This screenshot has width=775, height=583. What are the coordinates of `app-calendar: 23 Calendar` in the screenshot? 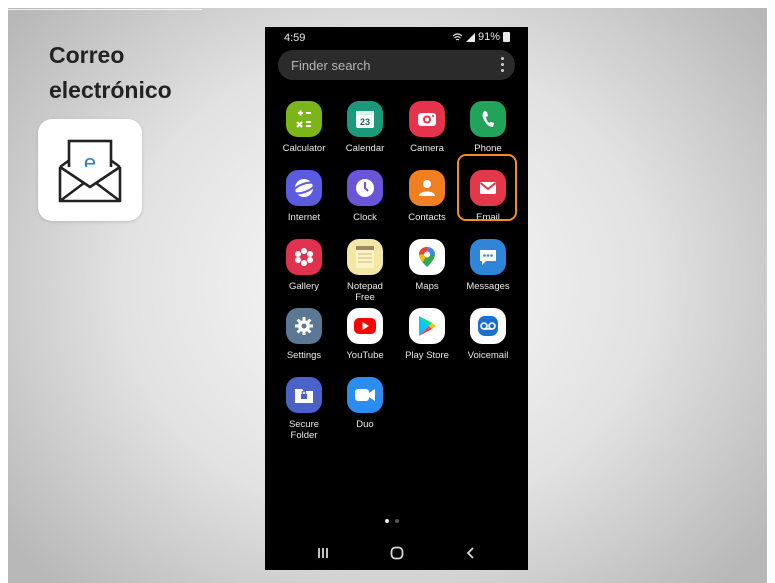 It's located at (365, 127).